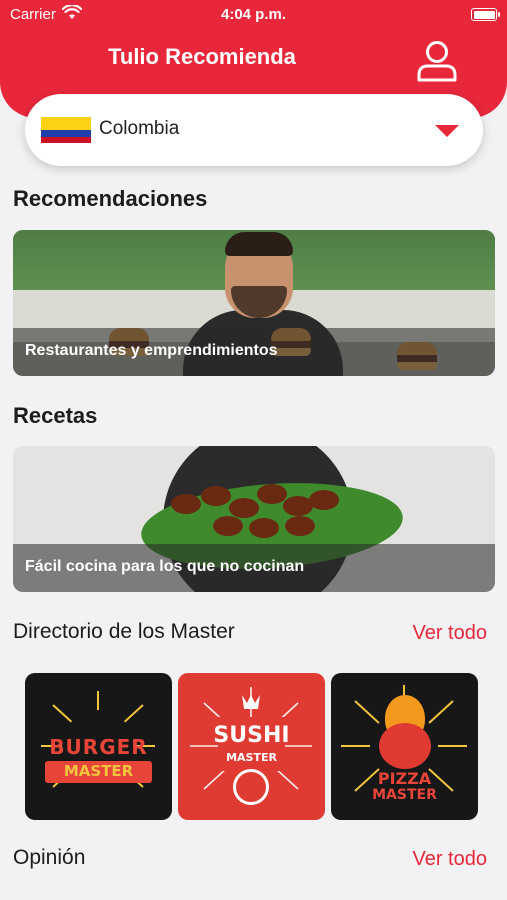 The image size is (507, 900). I want to click on section-title-directory: Directorio de los Master, so click(124, 631).